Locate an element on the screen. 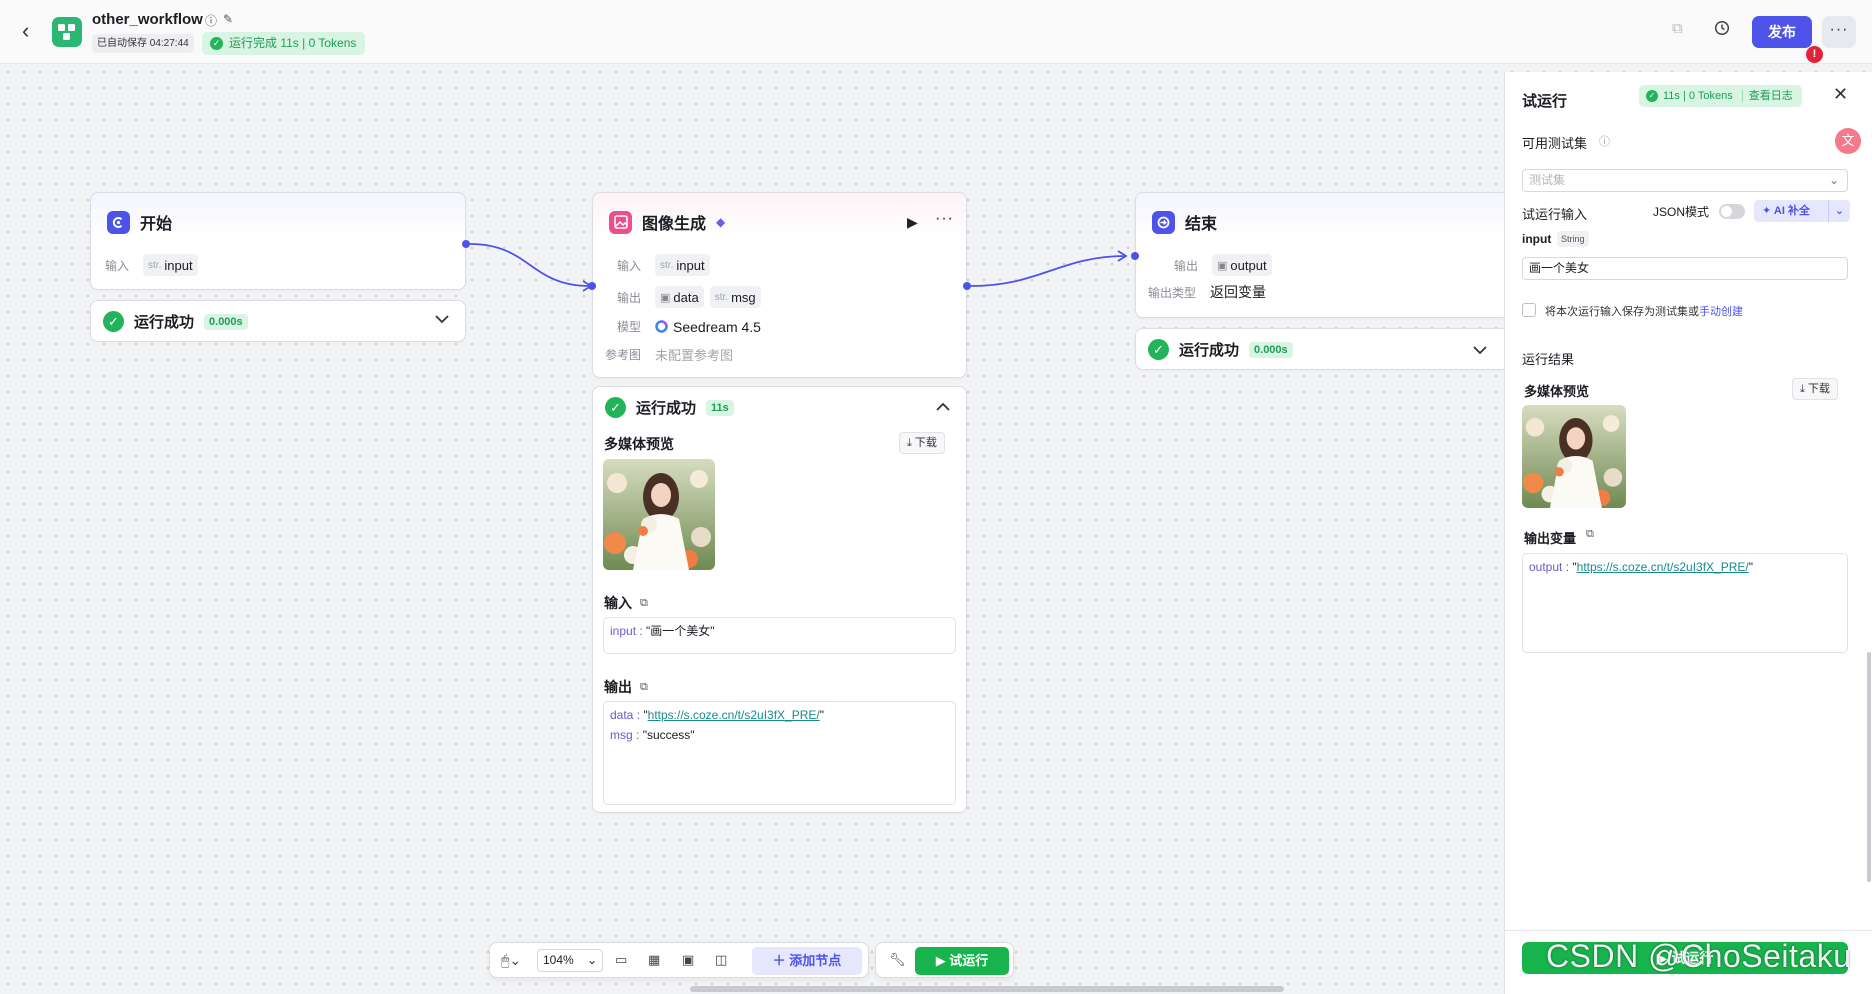 The width and height of the screenshot is (1872, 994). end-input-port is located at coordinates (1135, 256).